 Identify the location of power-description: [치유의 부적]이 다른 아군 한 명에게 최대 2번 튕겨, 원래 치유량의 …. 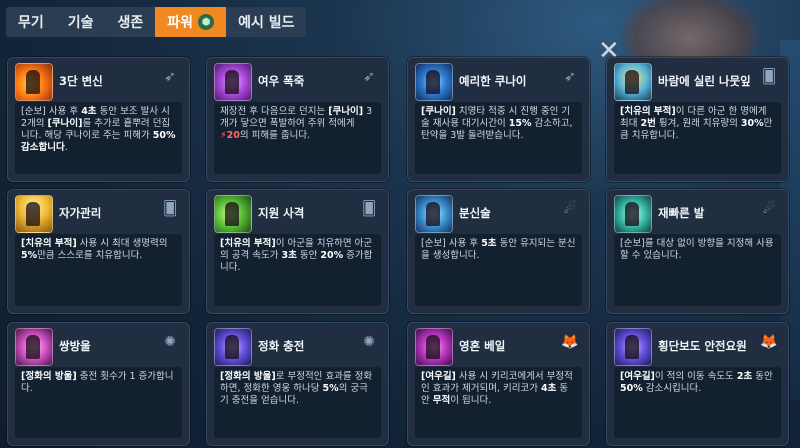
(697, 138).